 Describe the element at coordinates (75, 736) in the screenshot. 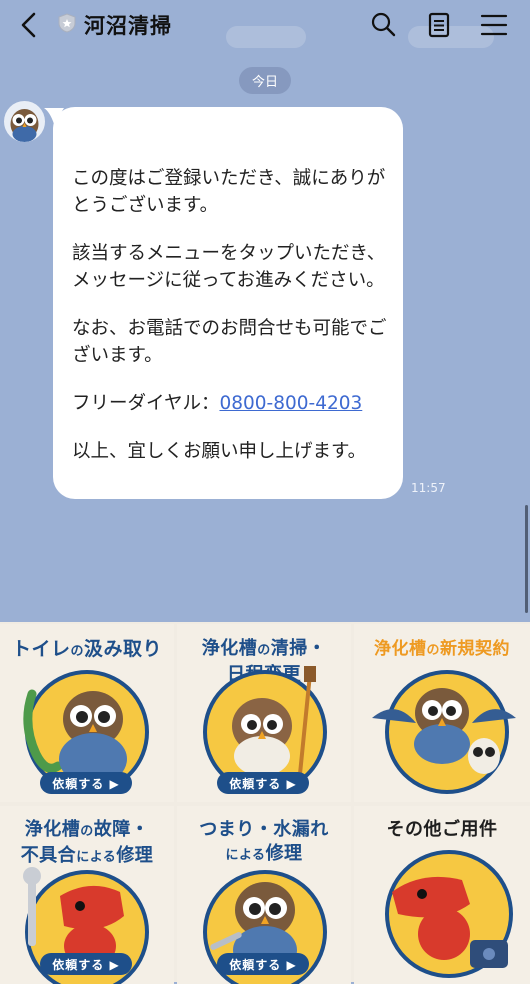

I see `owl-with-hose-icon` at that location.